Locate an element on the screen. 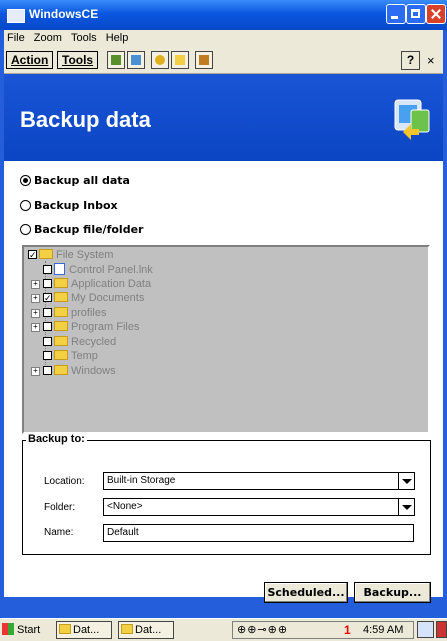 The image size is (447, 641). option-label: Backup all data is located at coordinates (82, 180).